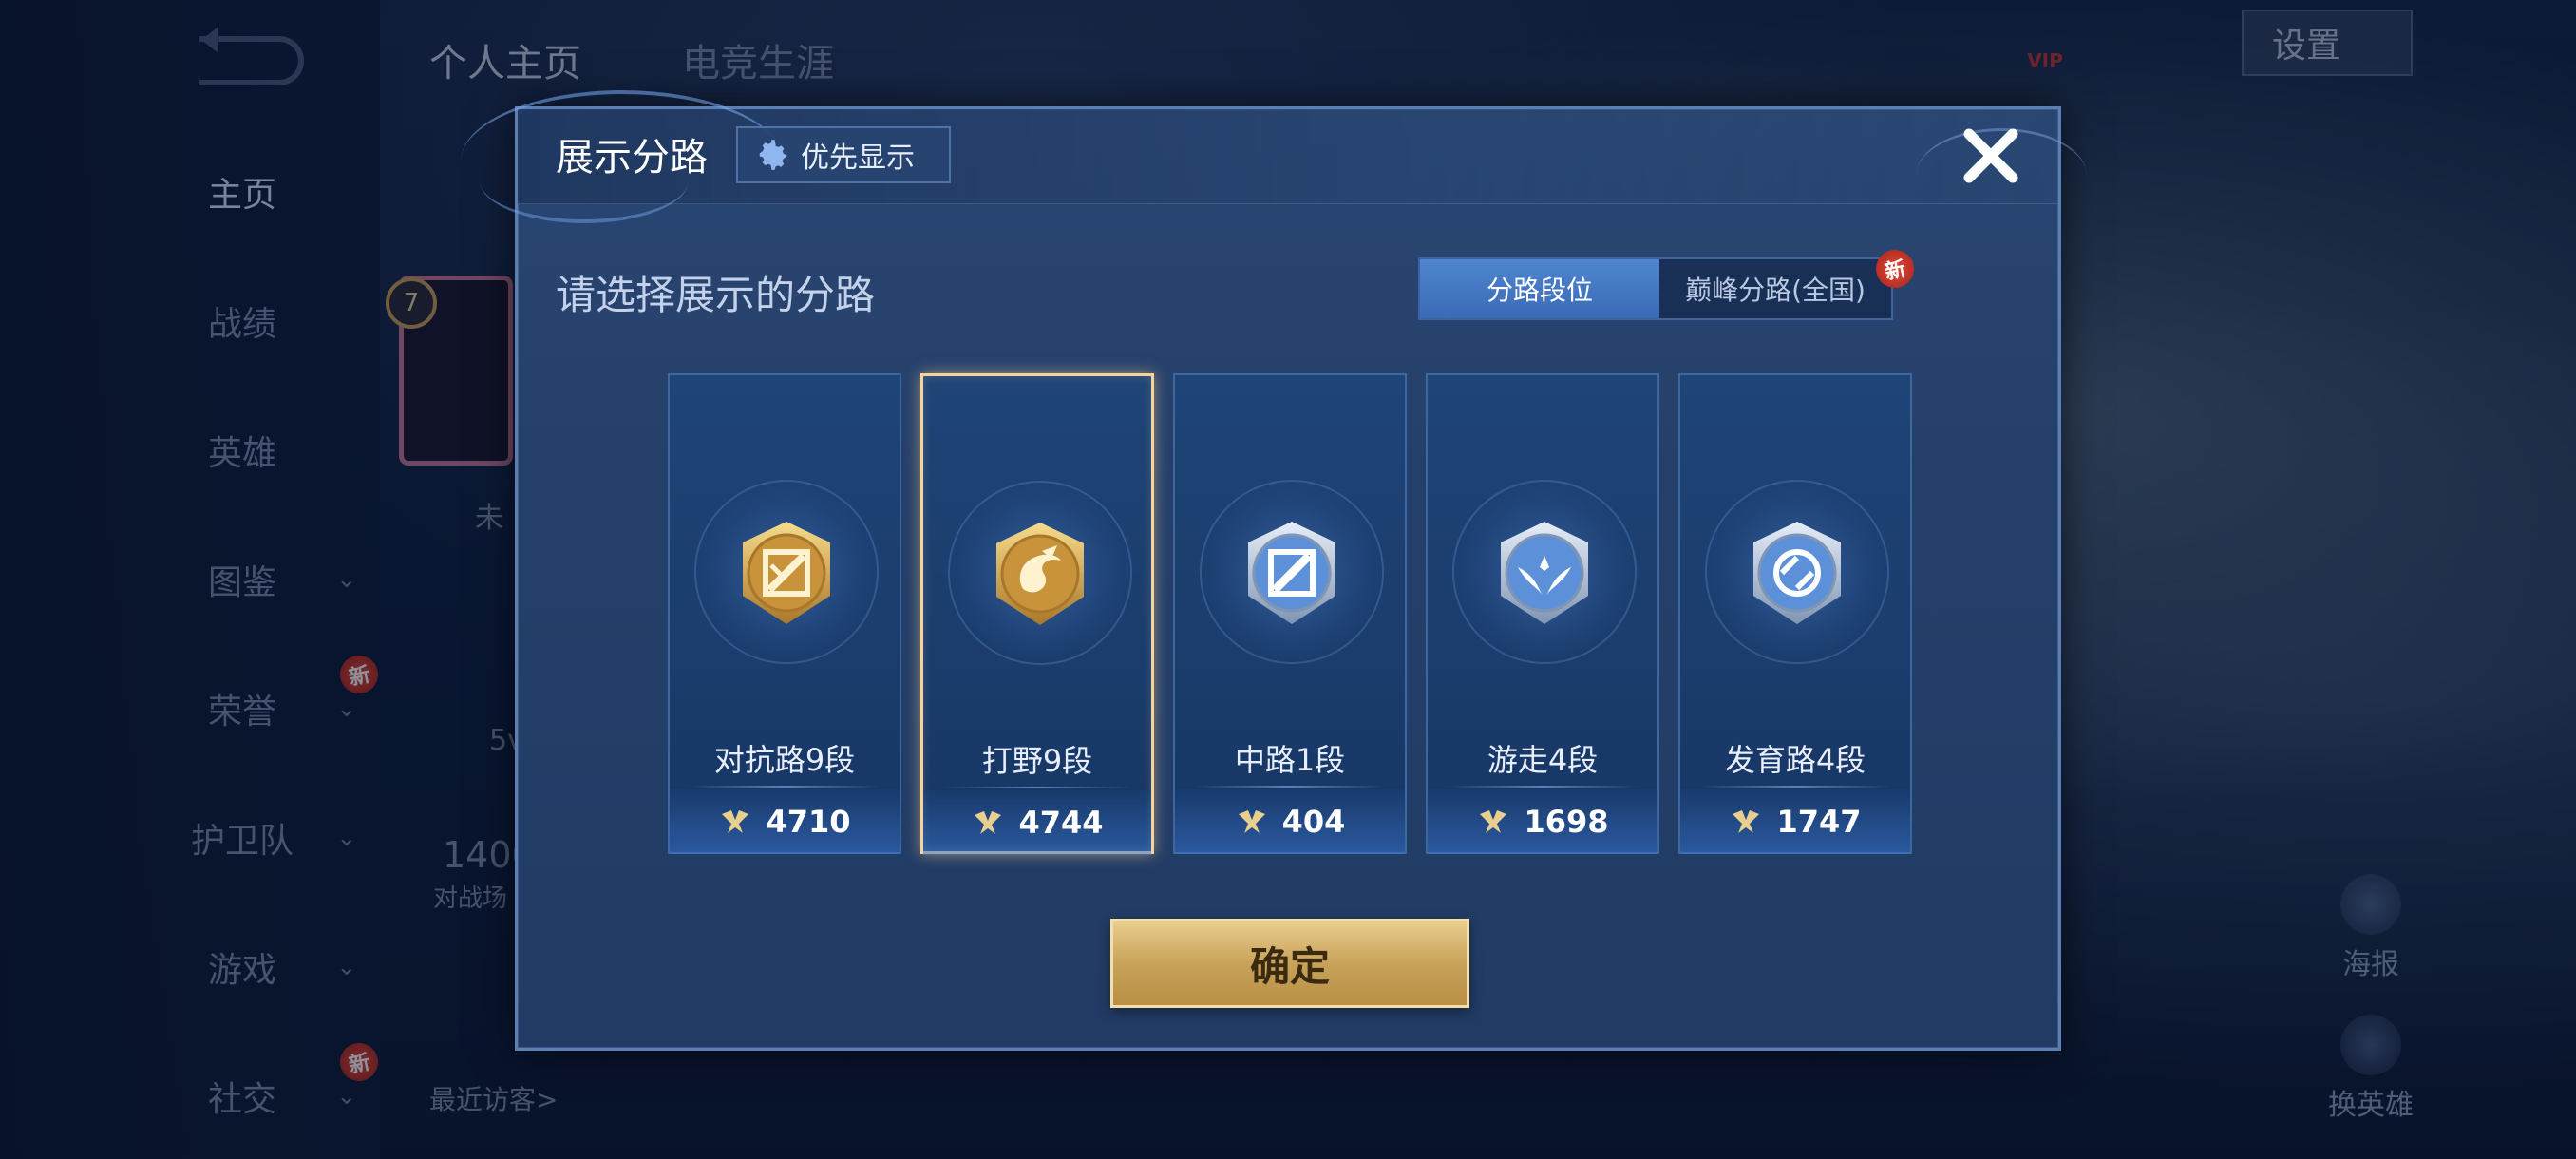 This screenshot has height=1159, width=2576. What do you see at coordinates (1991, 156) in the screenshot?
I see `close-icon` at bounding box center [1991, 156].